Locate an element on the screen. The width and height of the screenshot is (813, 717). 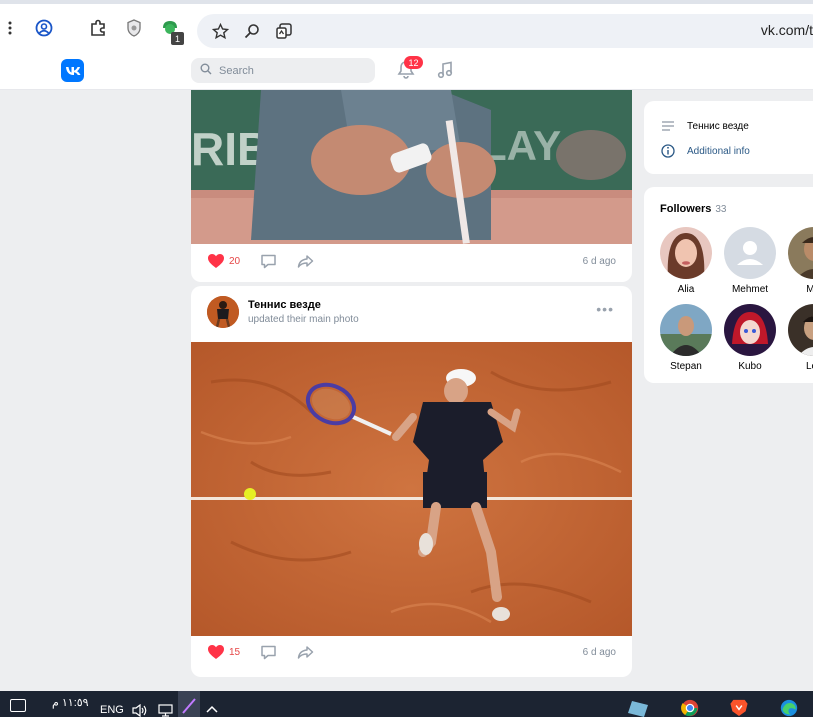
like-count: 20 is located at coordinates (235, 261).